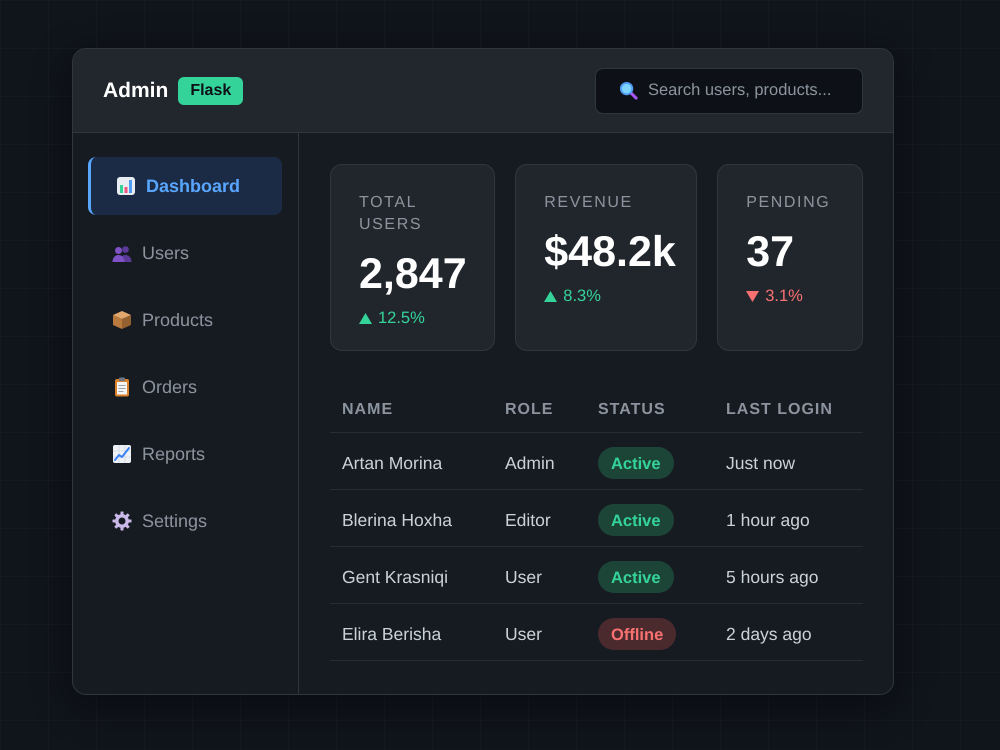 This screenshot has height=750, width=1000. I want to click on user-name: Gent Krasniqi, so click(395, 576).